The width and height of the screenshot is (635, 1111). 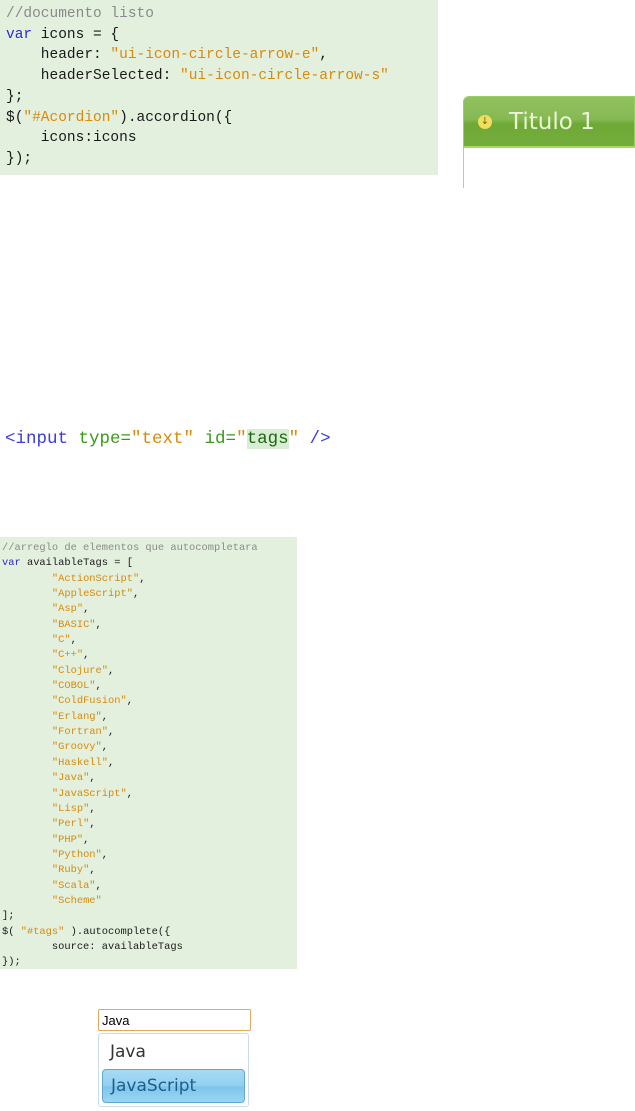 What do you see at coordinates (552, 121) in the screenshot?
I see `accordion-header-title: Titulo 1` at bounding box center [552, 121].